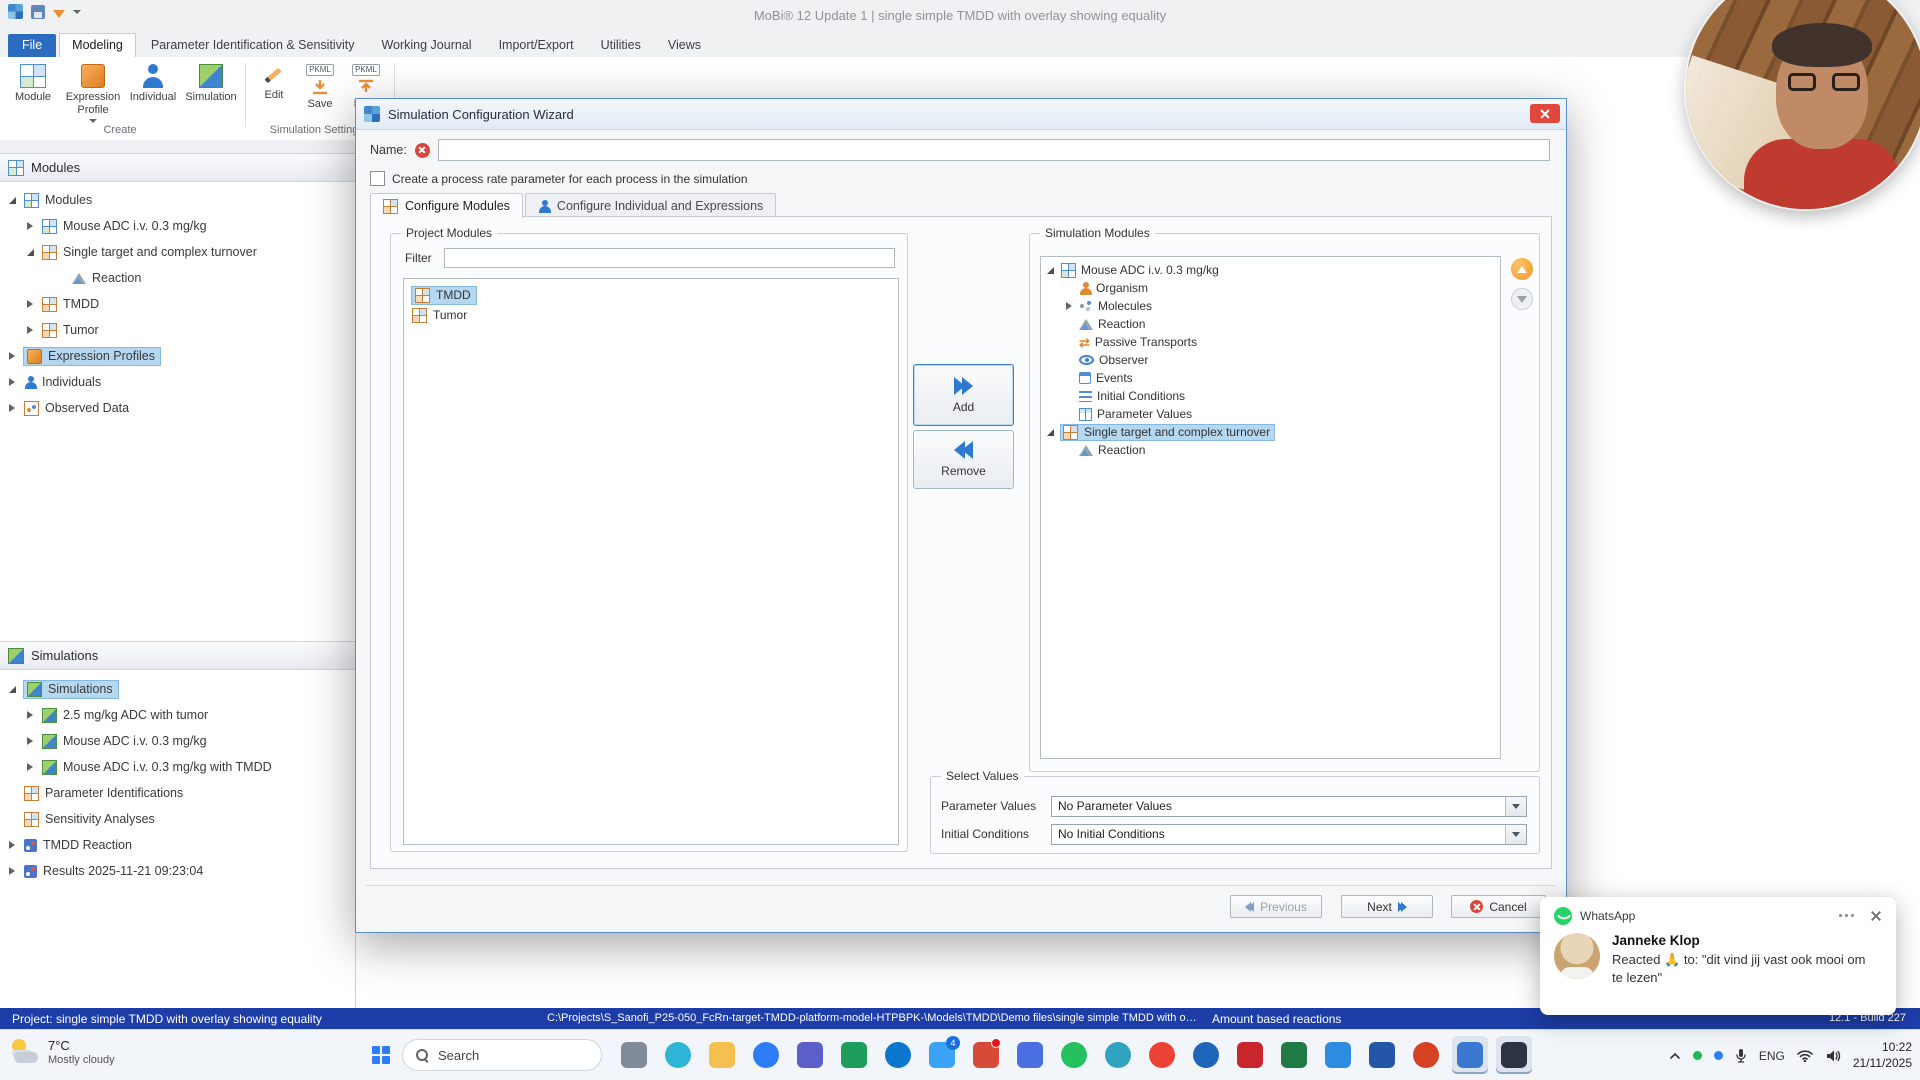  What do you see at coordinates (177, 655) in the screenshot?
I see `simulations-panel-header: Simulations` at bounding box center [177, 655].